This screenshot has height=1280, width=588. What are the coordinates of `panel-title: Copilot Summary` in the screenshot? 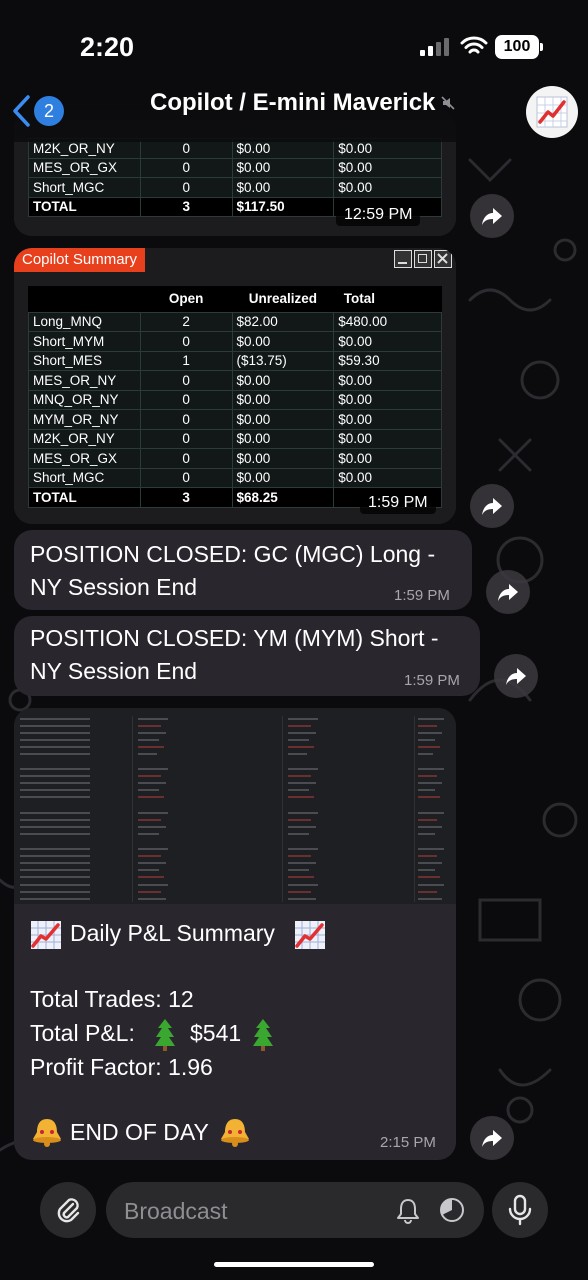 It's located at (80, 260).